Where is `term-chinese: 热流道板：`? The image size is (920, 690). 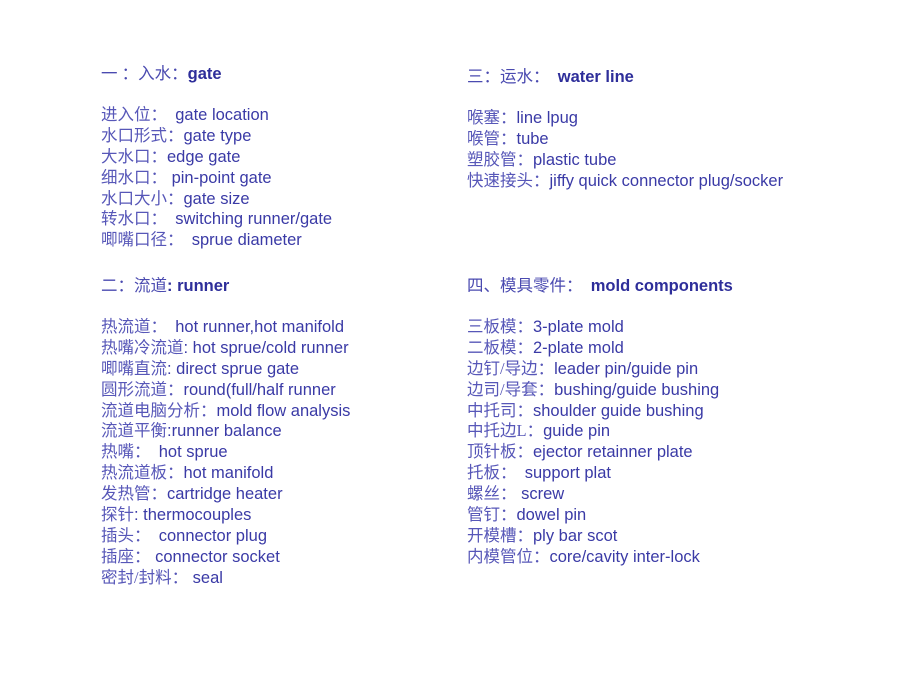
term-chinese: 热流道板： is located at coordinates (142, 473).